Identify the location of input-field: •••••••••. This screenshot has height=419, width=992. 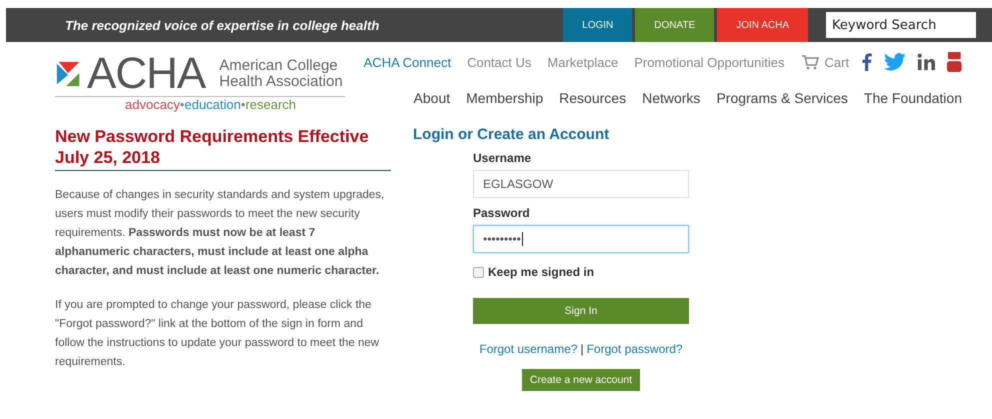
(581, 239).